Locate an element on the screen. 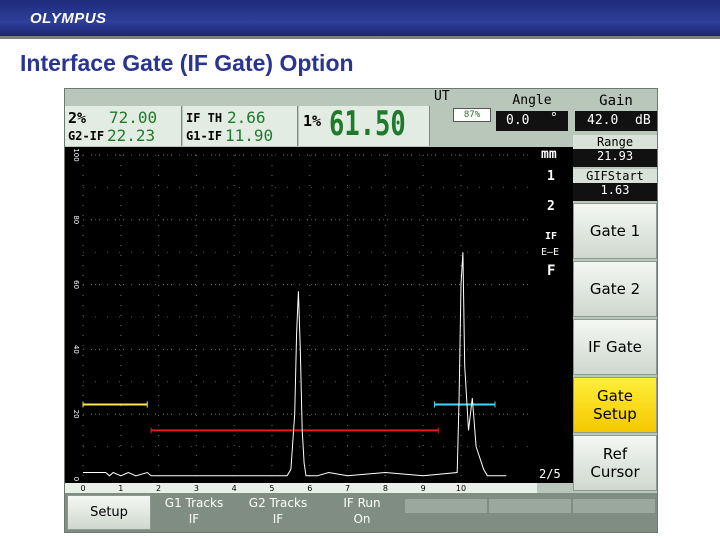 The image size is (720, 540). x-tick-label: 6 is located at coordinates (309, 488).